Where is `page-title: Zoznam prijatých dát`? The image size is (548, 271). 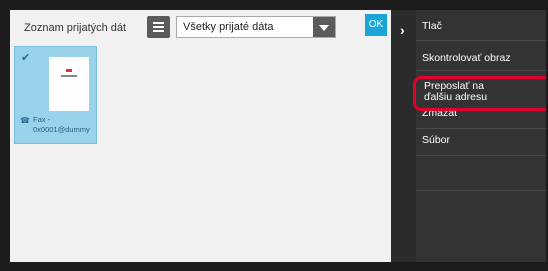
page-title: Zoznam prijatých dát is located at coordinates (75, 28).